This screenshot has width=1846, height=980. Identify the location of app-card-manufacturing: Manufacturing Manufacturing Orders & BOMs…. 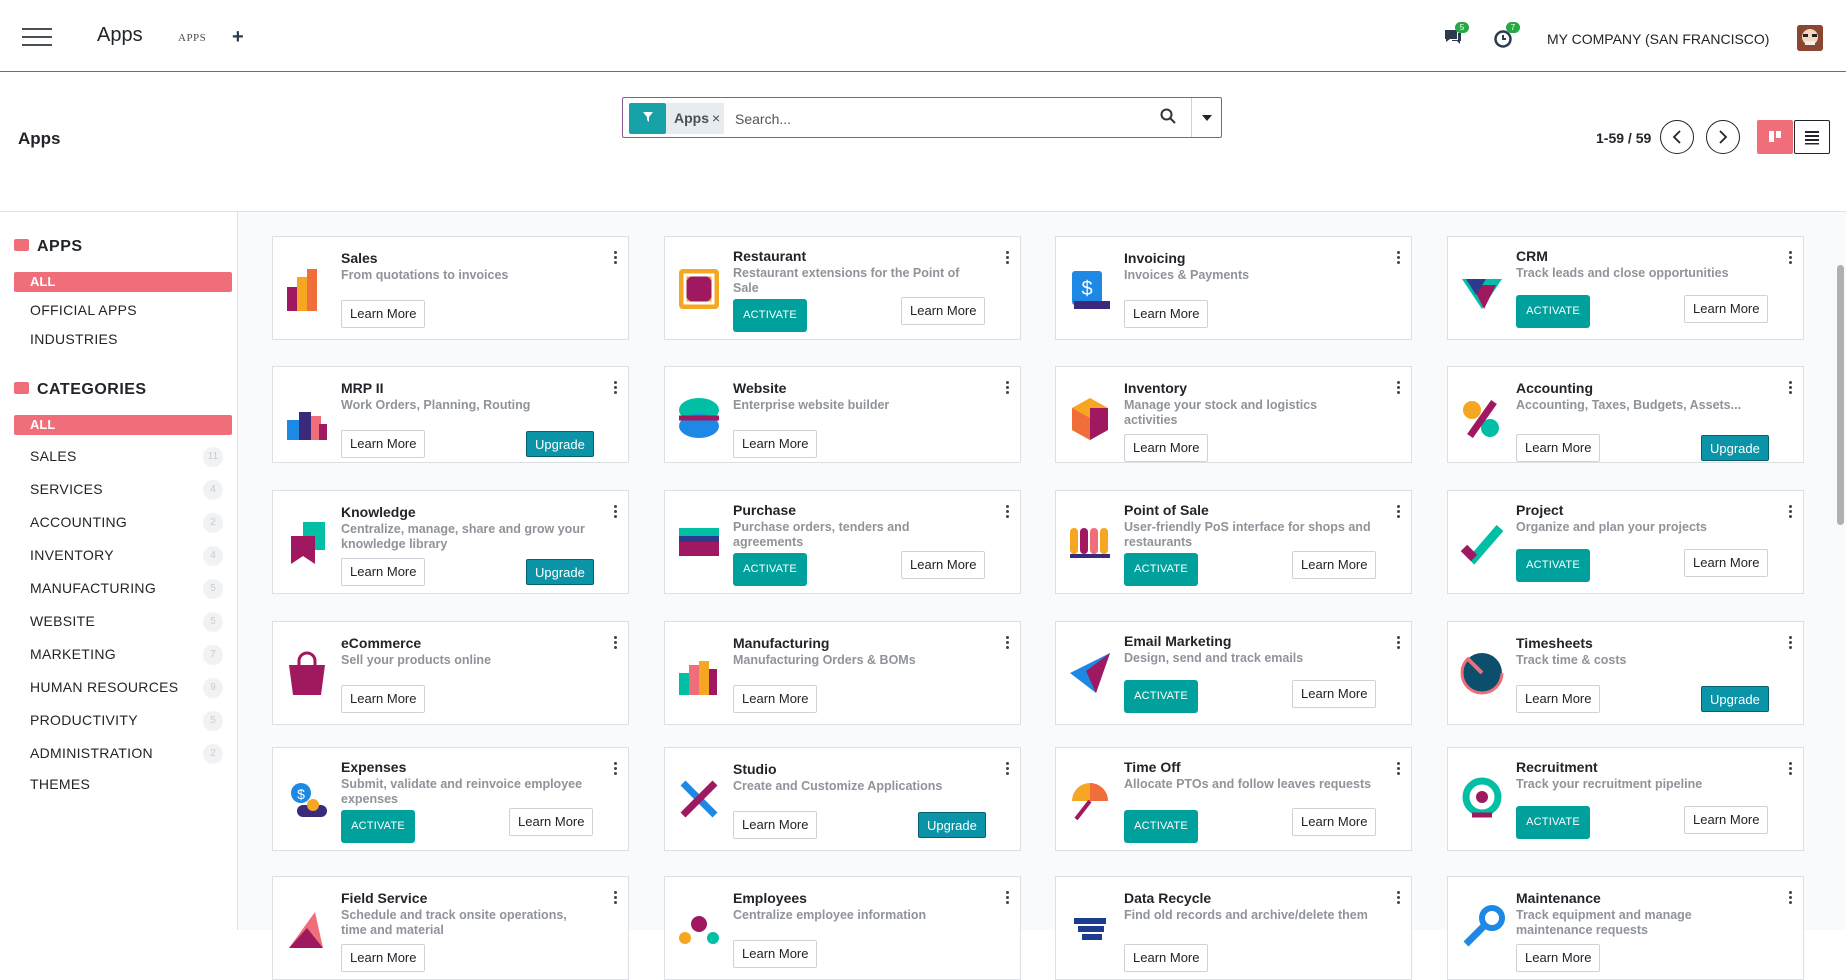
(842, 673).